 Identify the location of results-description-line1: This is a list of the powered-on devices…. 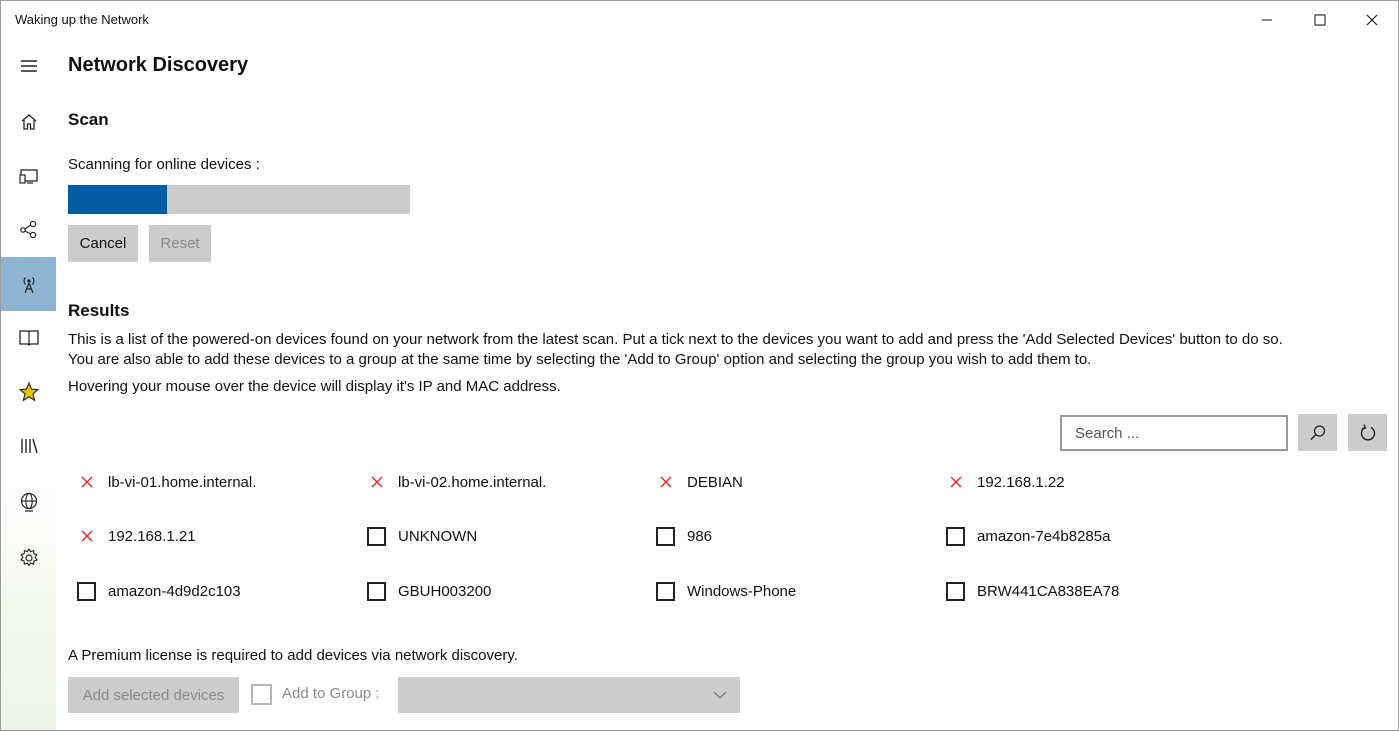
(675, 339).